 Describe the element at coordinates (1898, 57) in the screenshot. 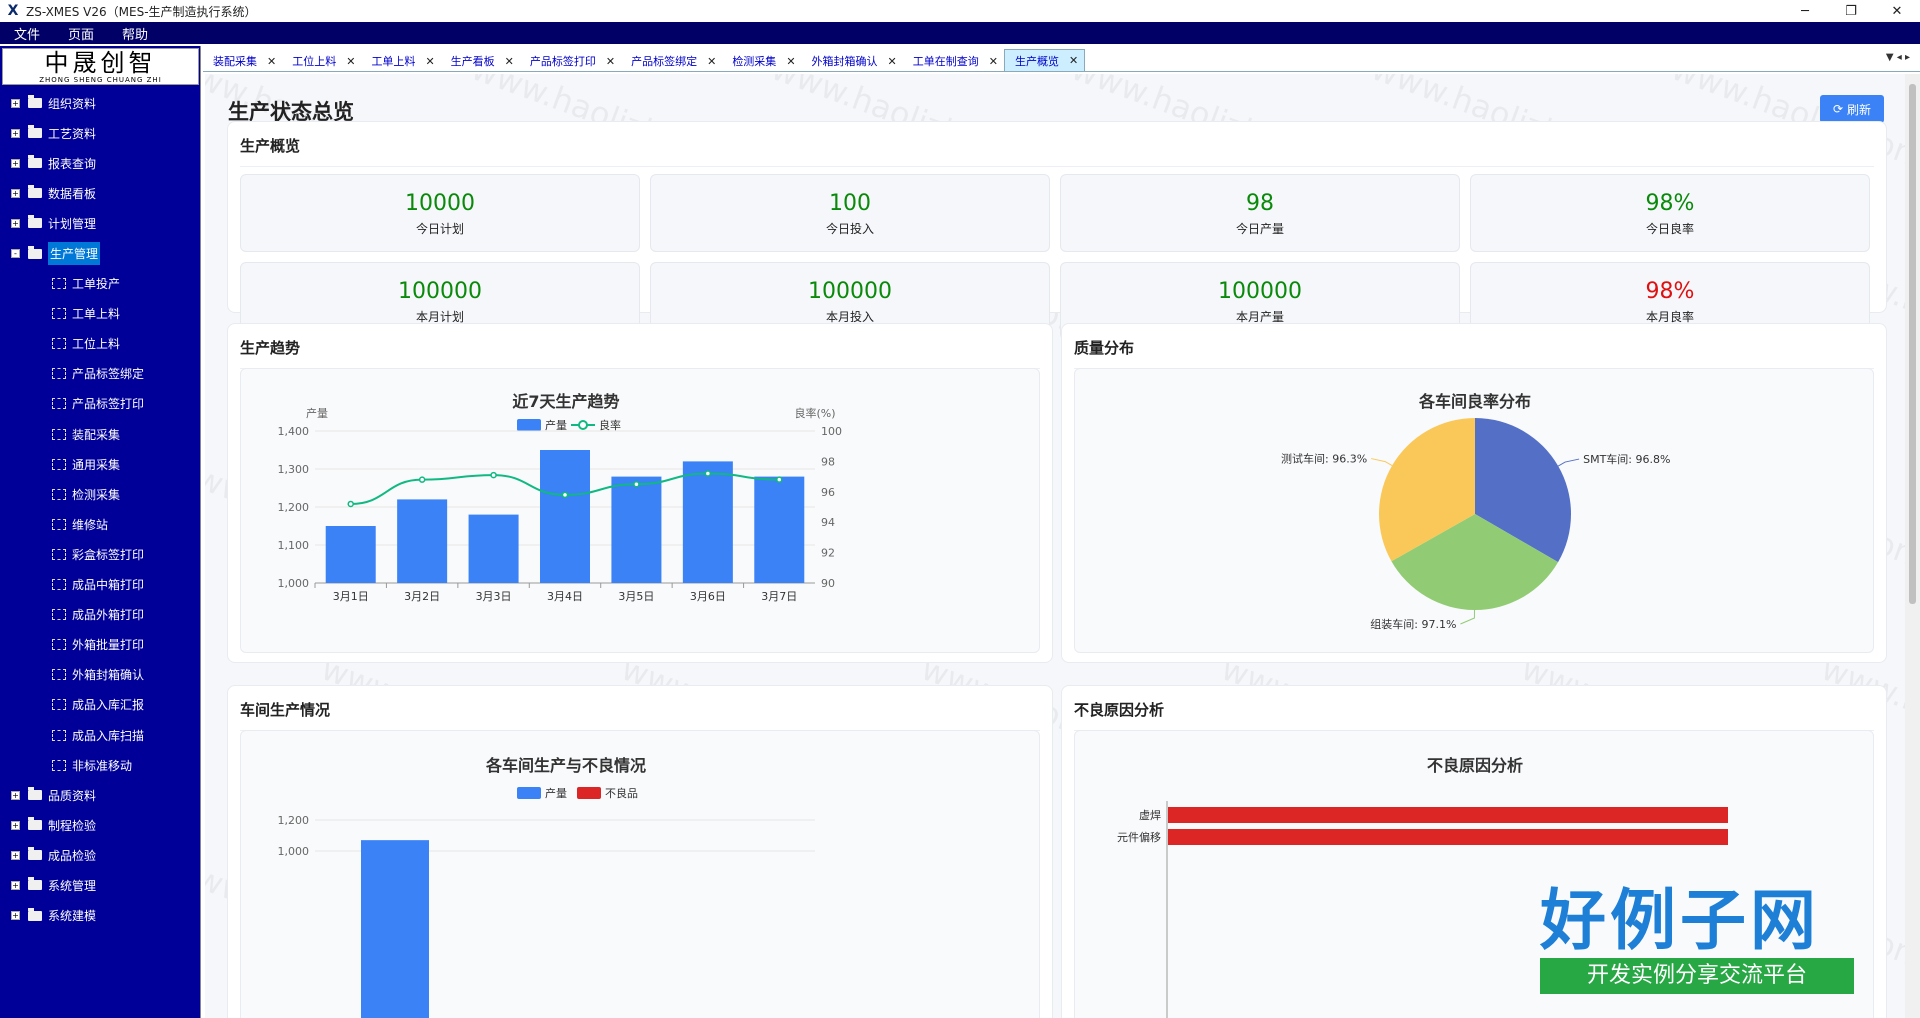

I see `tab-scroll-controls: ▼ ◂ ▸` at that location.